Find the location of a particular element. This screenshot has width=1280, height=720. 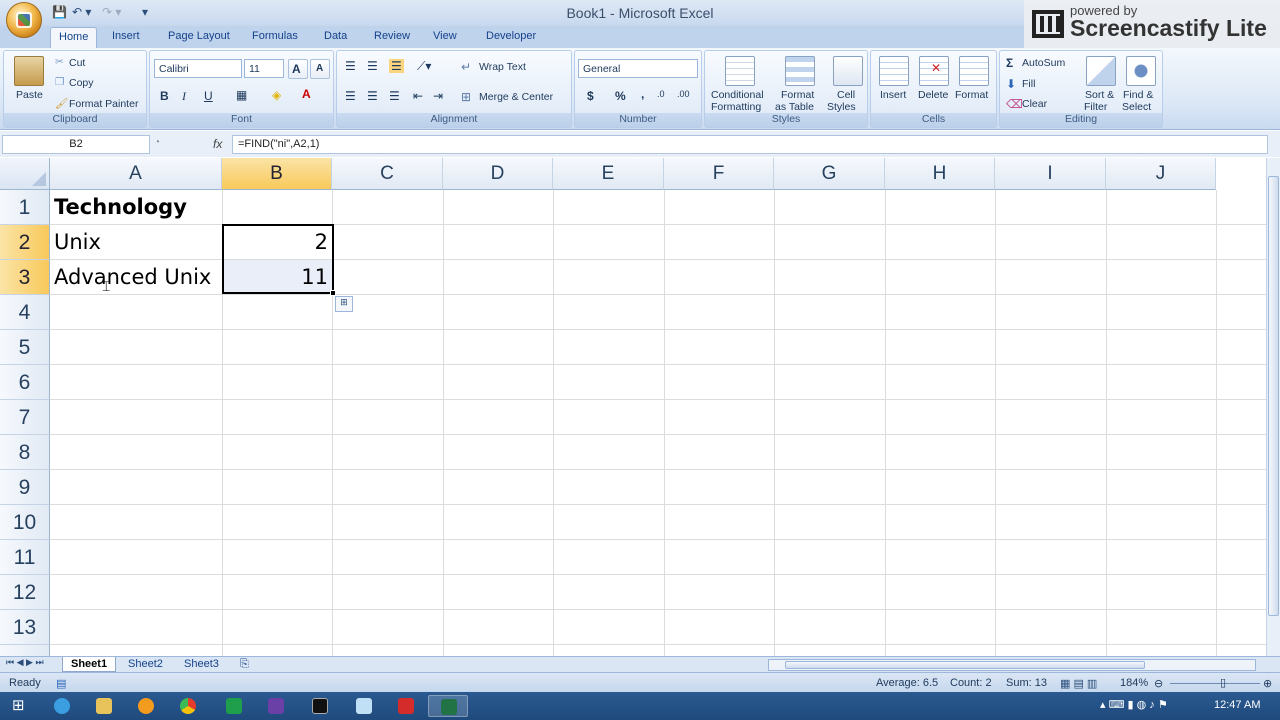

macro-record-icon: ▤ is located at coordinates (61, 683).